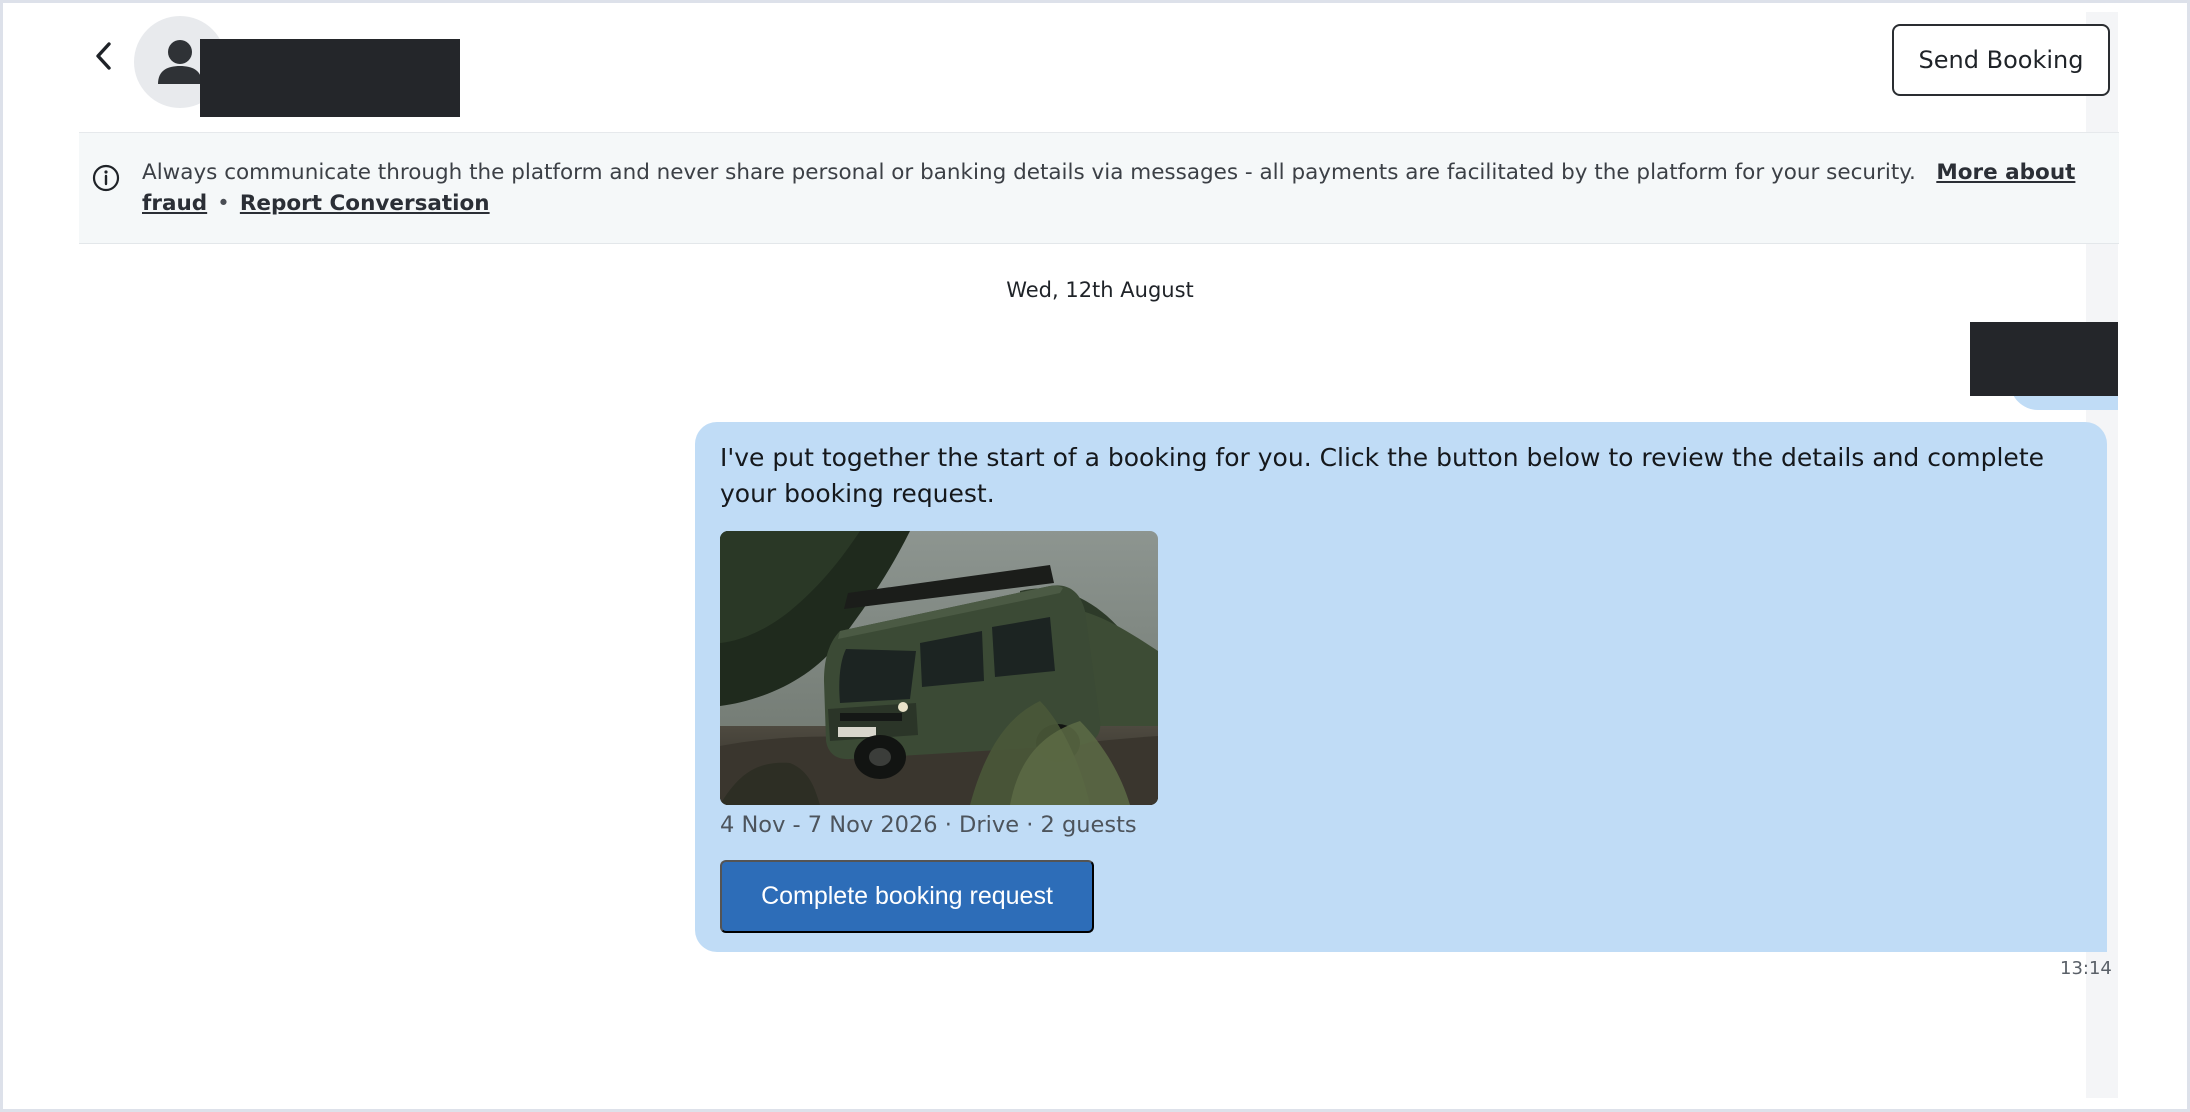 This screenshot has height=1112, width=2190. I want to click on date-divider: Wed, 12th August, so click(1100, 290).